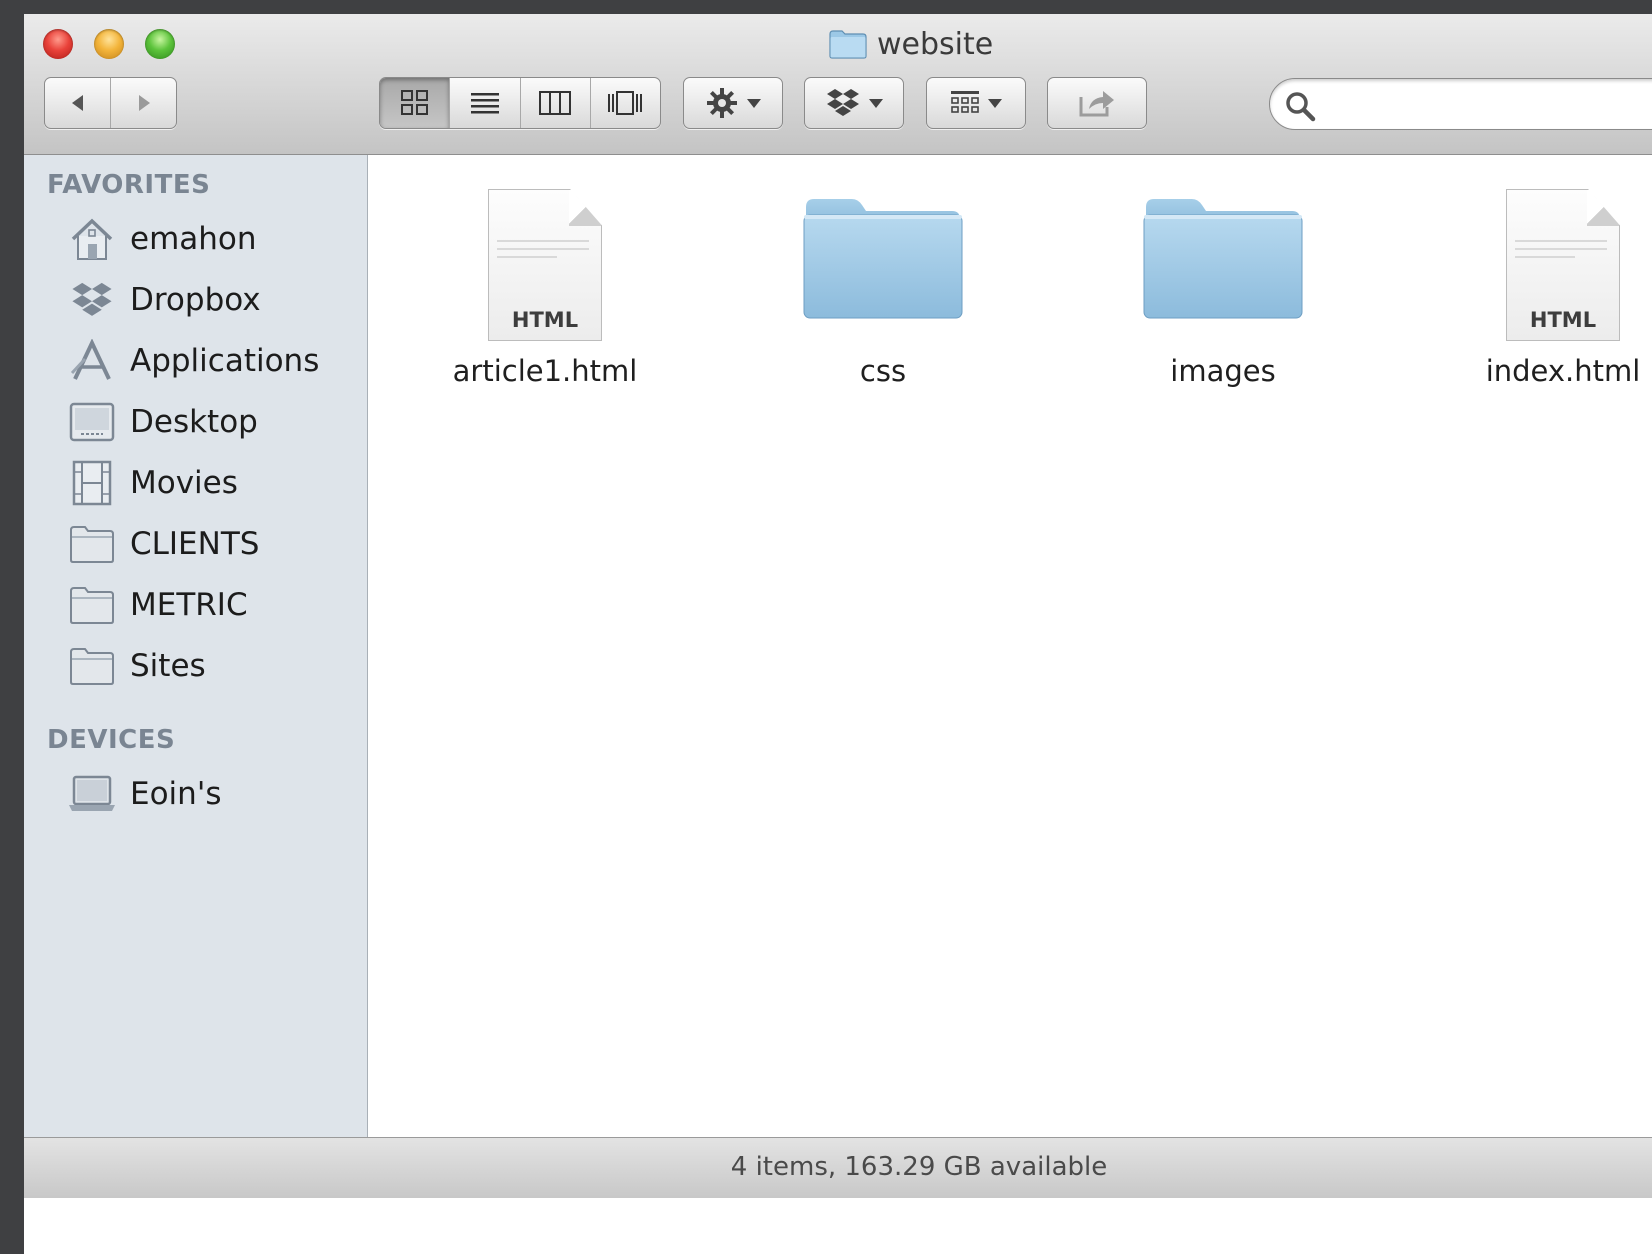 This screenshot has width=1652, height=1254. Describe the element at coordinates (160, 44) in the screenshot. I see `zoom-button` at that location.